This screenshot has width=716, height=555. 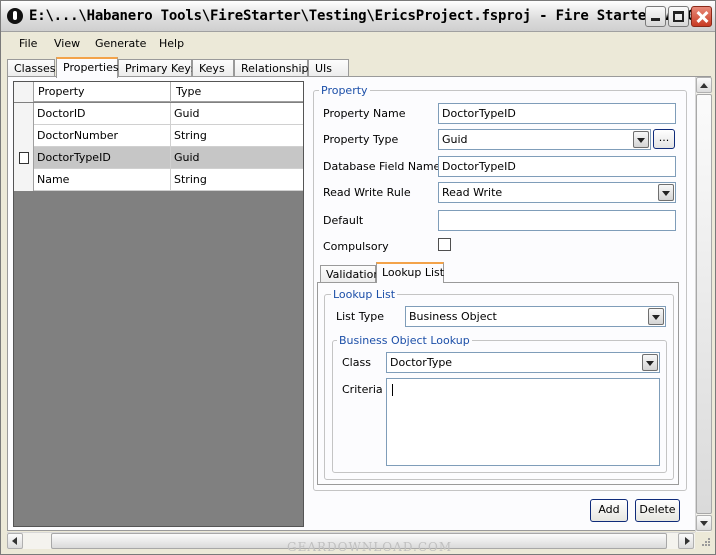 I want to click on table-row: DoctorNumber String, so click(x=158, y=136).